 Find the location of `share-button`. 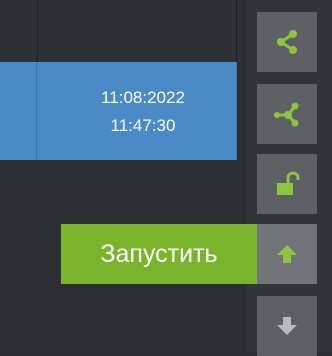

share-button is located at coordinates (287, 42).